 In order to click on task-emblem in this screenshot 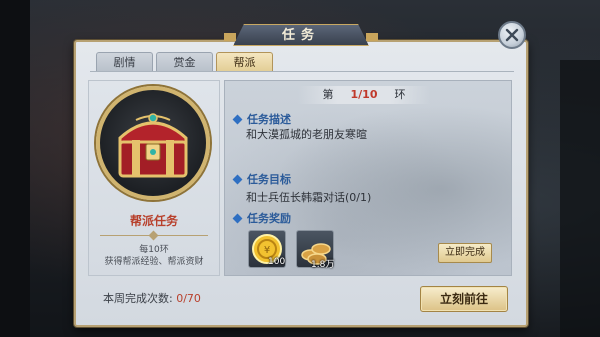, I will do `click(153, 143)`.